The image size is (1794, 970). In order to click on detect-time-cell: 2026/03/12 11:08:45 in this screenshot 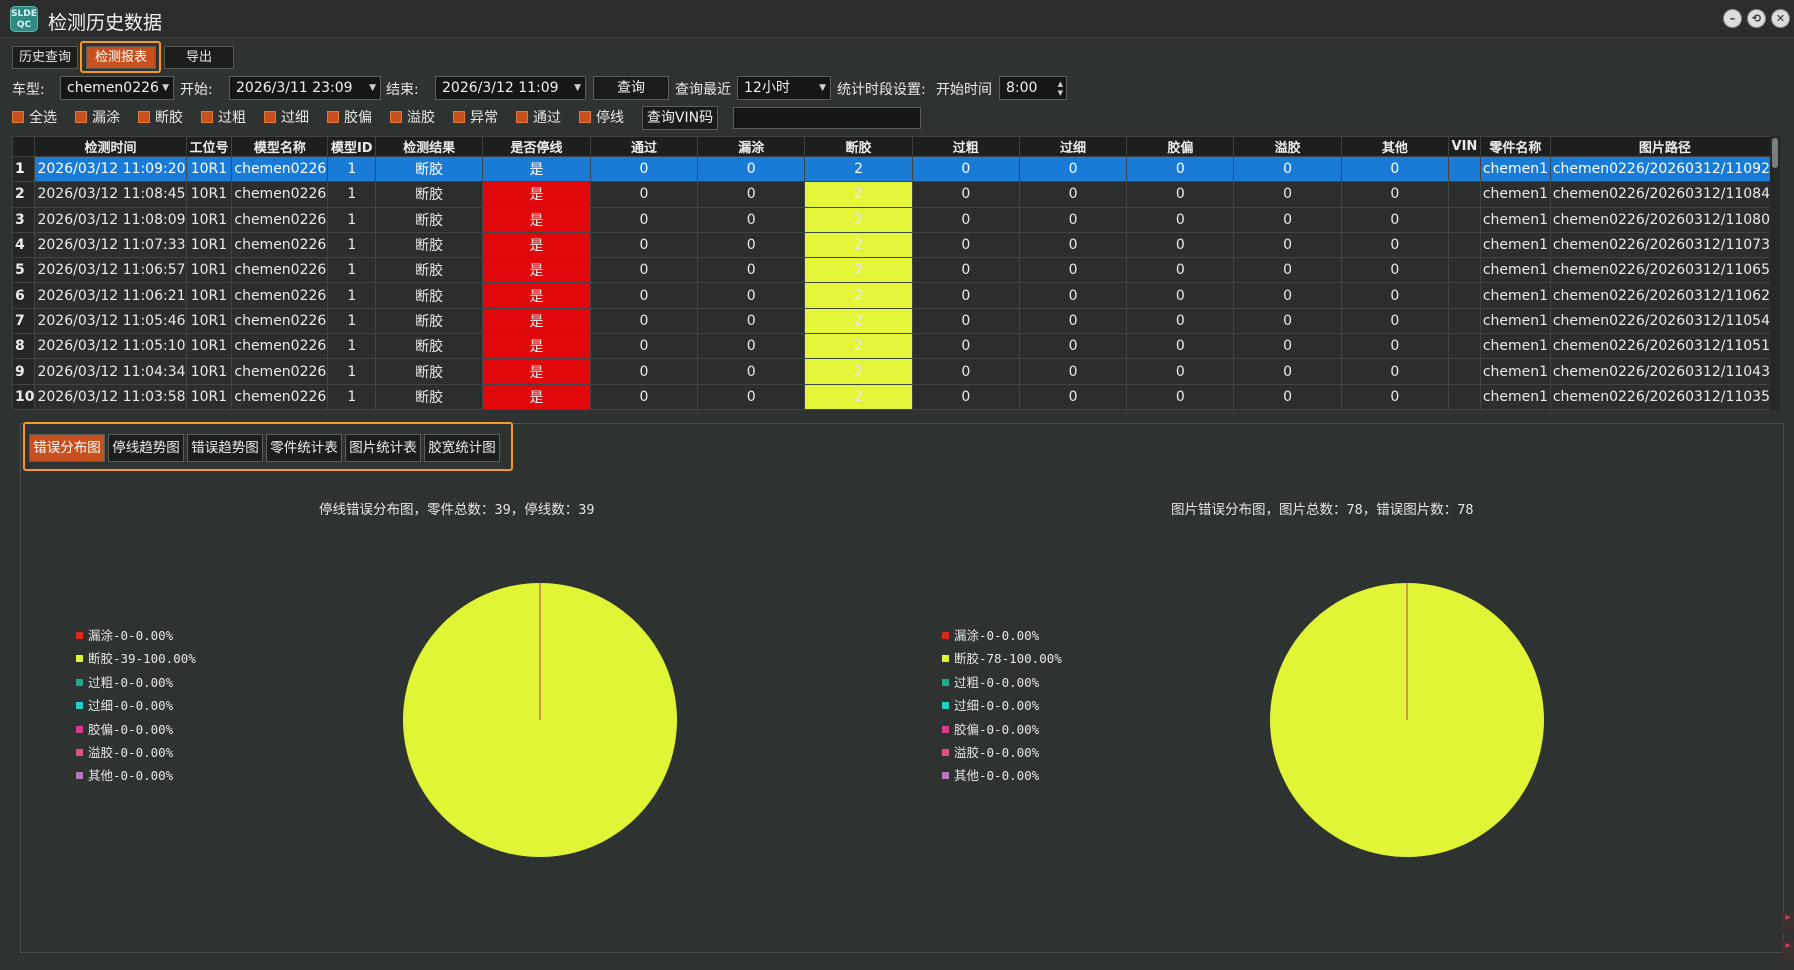, I will do `click(110, 194)`.